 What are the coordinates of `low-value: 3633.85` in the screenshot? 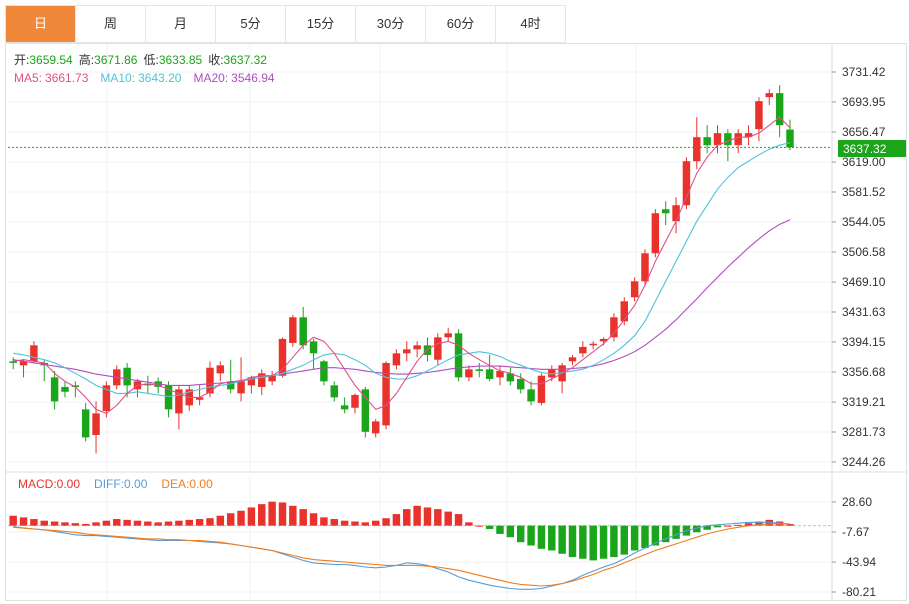 It's located at (181, 60).